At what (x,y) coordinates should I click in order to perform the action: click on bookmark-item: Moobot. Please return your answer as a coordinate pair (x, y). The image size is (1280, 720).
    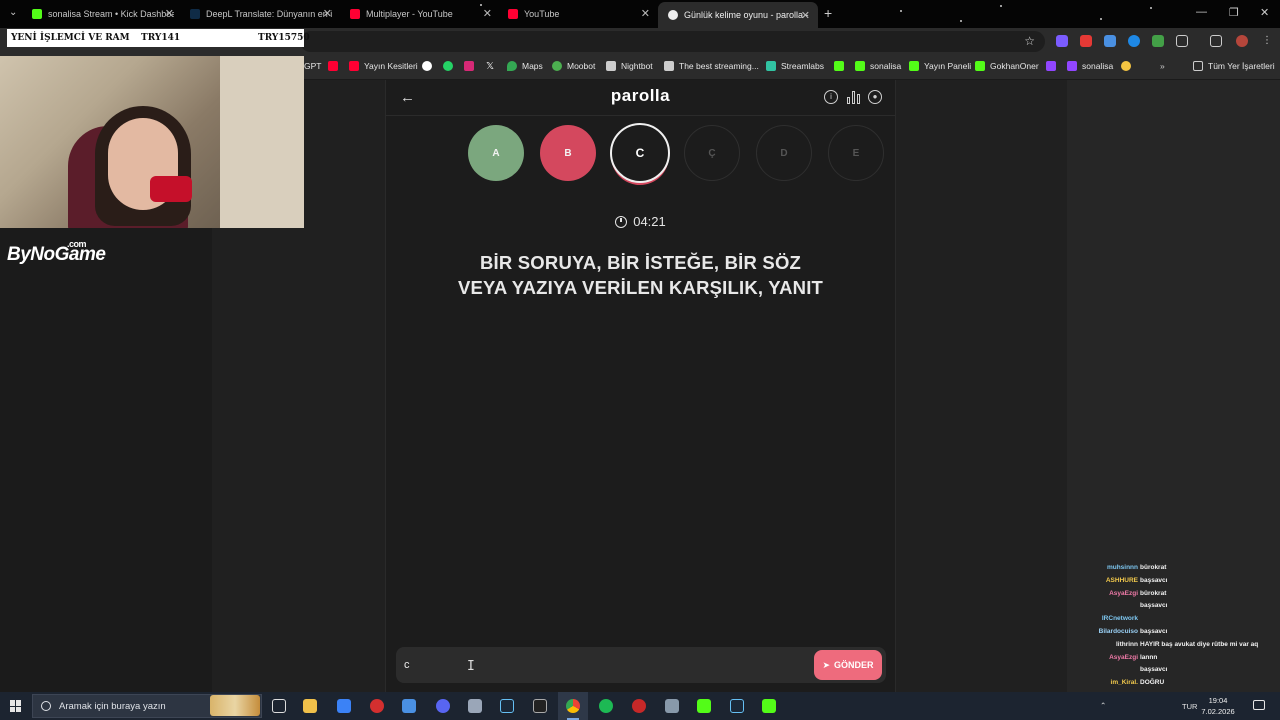
    Looking at the image, I should click on (573, 66).